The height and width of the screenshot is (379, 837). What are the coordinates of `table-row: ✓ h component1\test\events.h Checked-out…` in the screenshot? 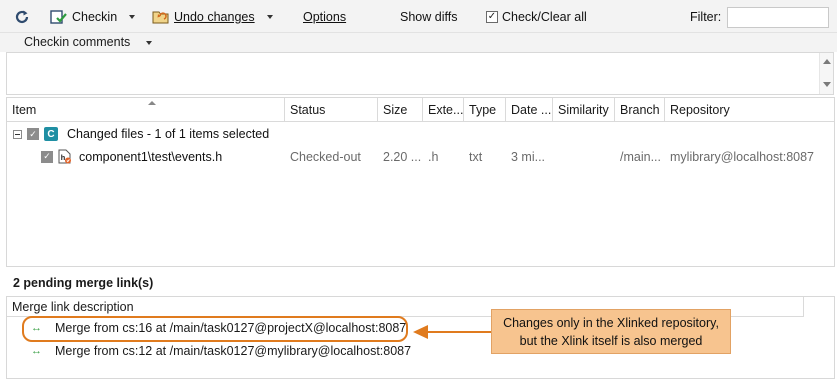 It's located at (420, 157).